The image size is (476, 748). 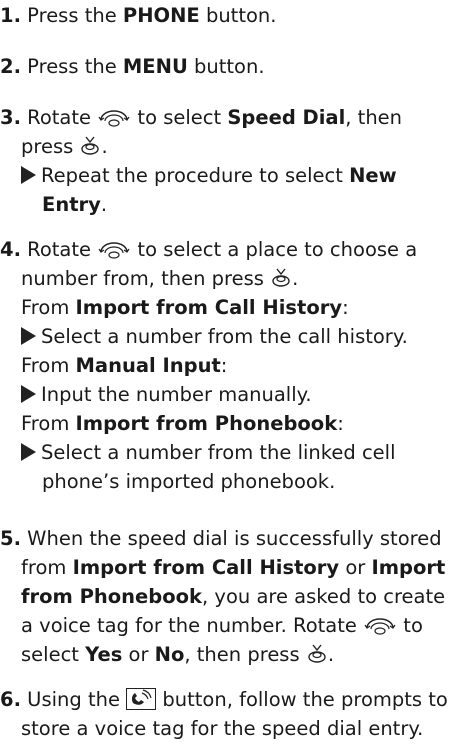 I want to click on step-text: , you are asked to create, so click(x=324, y=596).